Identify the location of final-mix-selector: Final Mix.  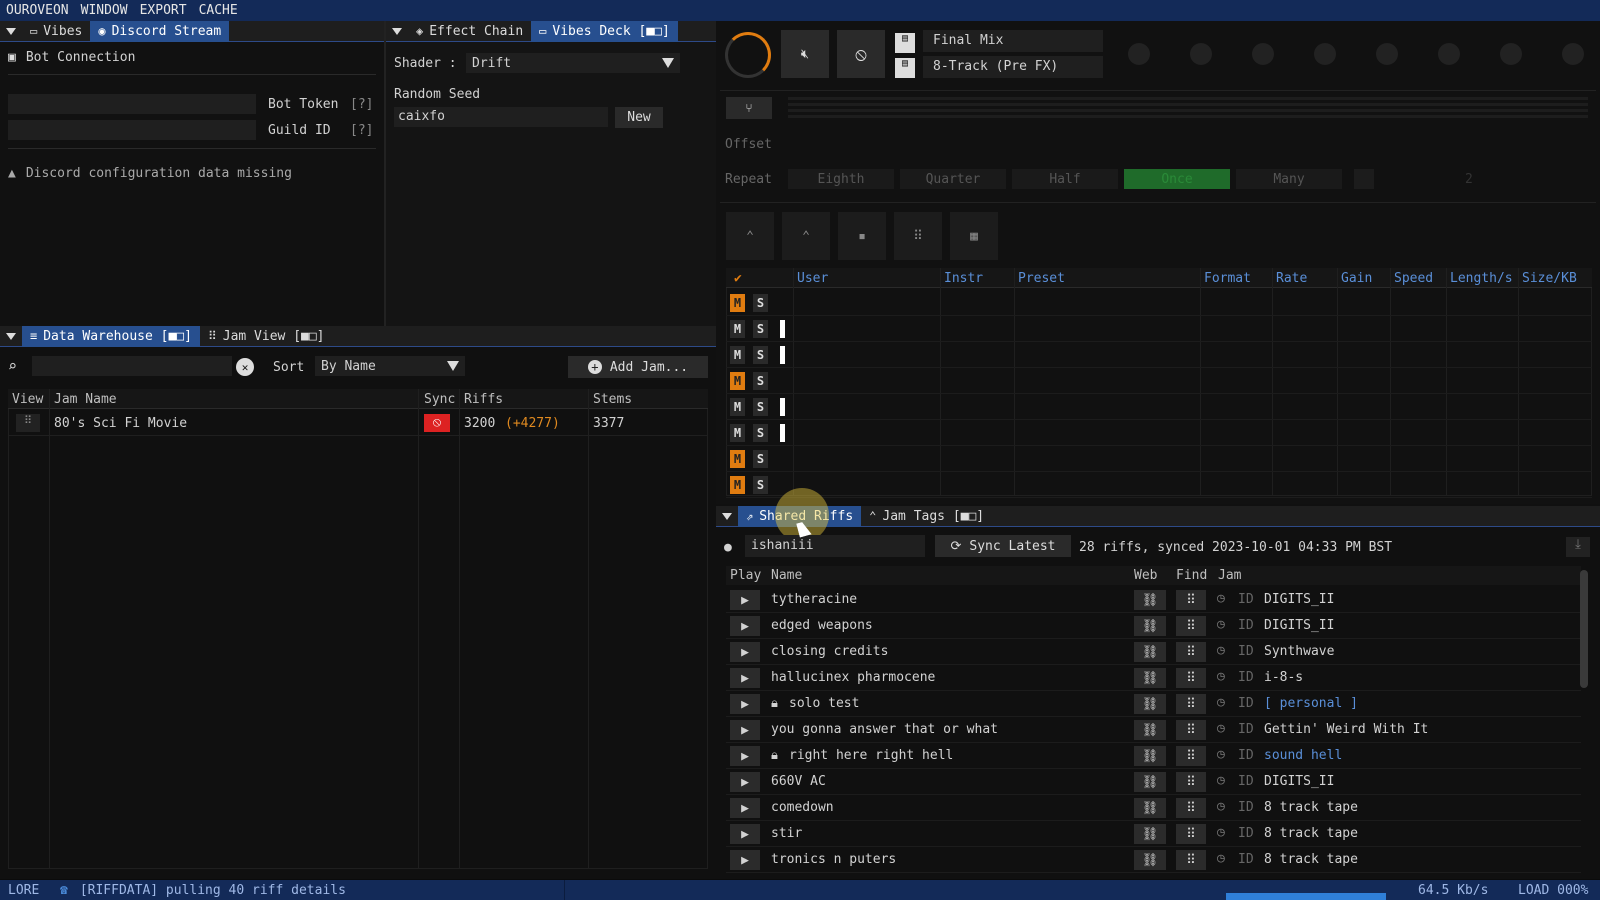
(1013, 41).